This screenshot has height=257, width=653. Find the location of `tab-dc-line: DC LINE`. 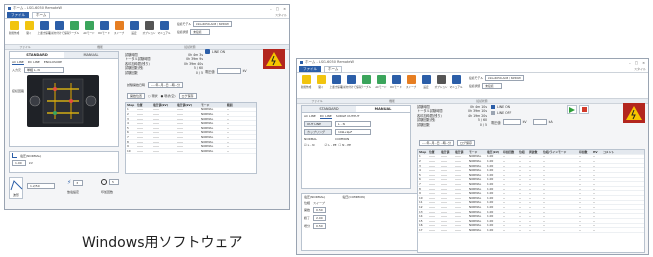

tab-dc-line: DC LINE is located at coordinates (34, 62).